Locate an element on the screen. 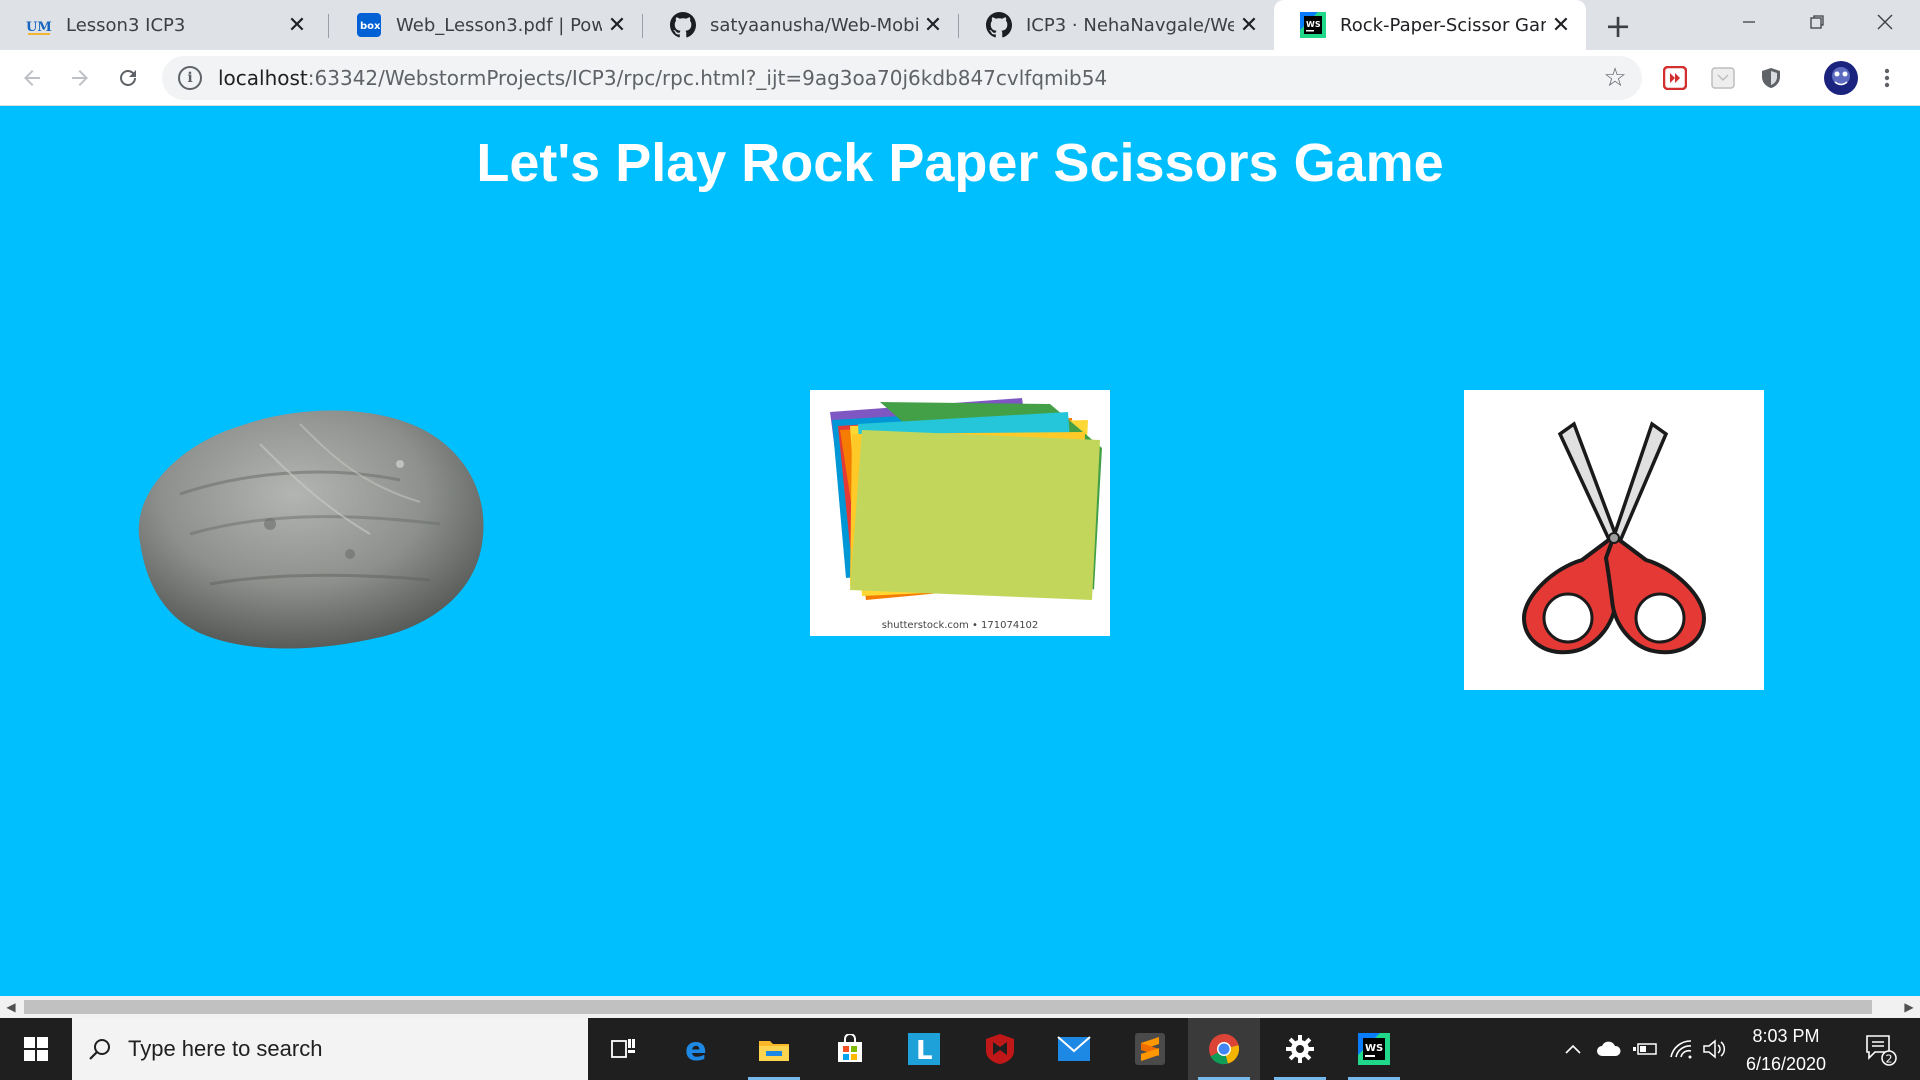 The width and height of the screenshot is (1920, 1080). tab-rock-paper-scissor: WS Rock-Paper-Scissor Game ✕ is located at coordinates (1430, 25).